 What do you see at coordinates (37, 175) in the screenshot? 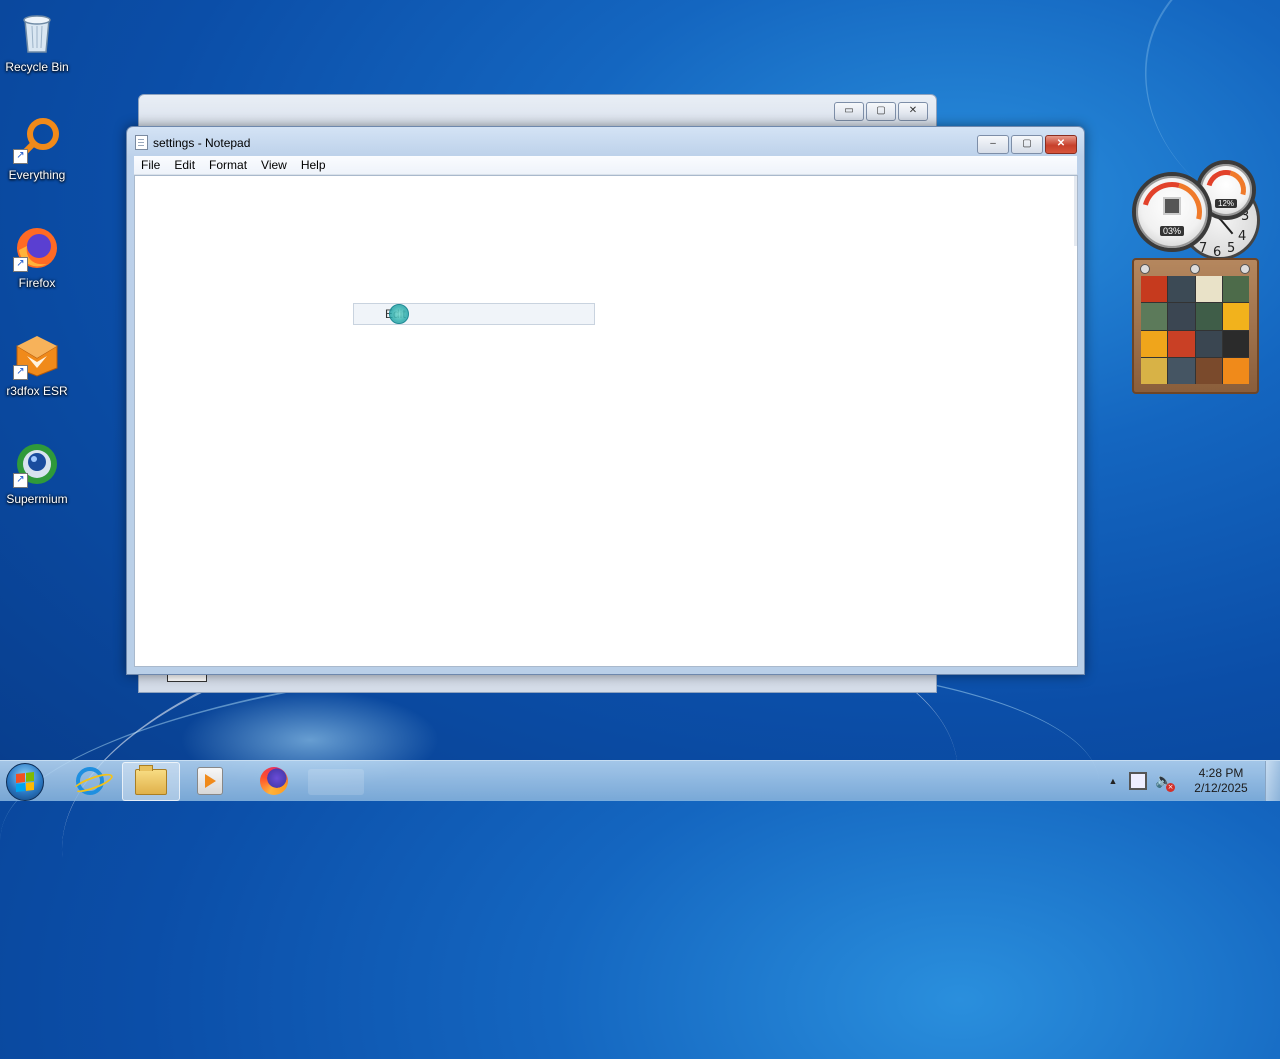
I see `desktop-icon-label: Everything` at bounding box center [37, 175].